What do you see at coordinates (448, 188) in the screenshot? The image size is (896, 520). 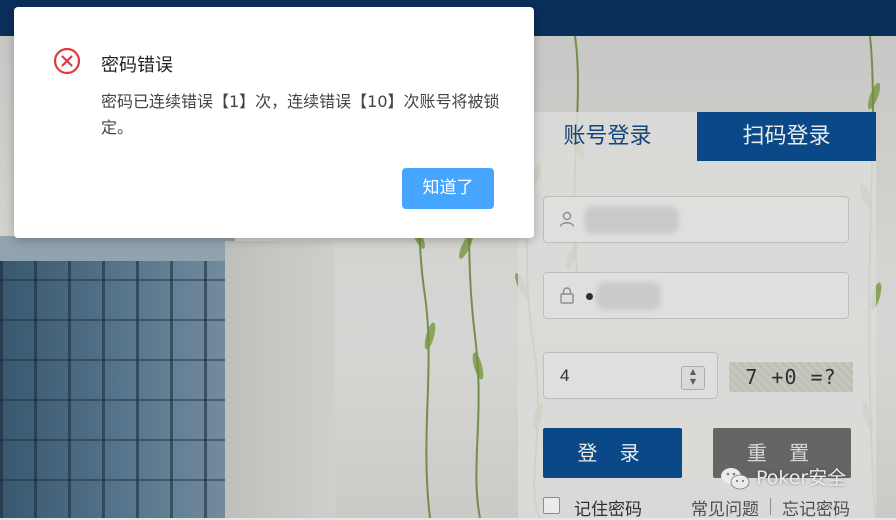 I see `confirm-button: 知道了` at bounding box center [448, 188].